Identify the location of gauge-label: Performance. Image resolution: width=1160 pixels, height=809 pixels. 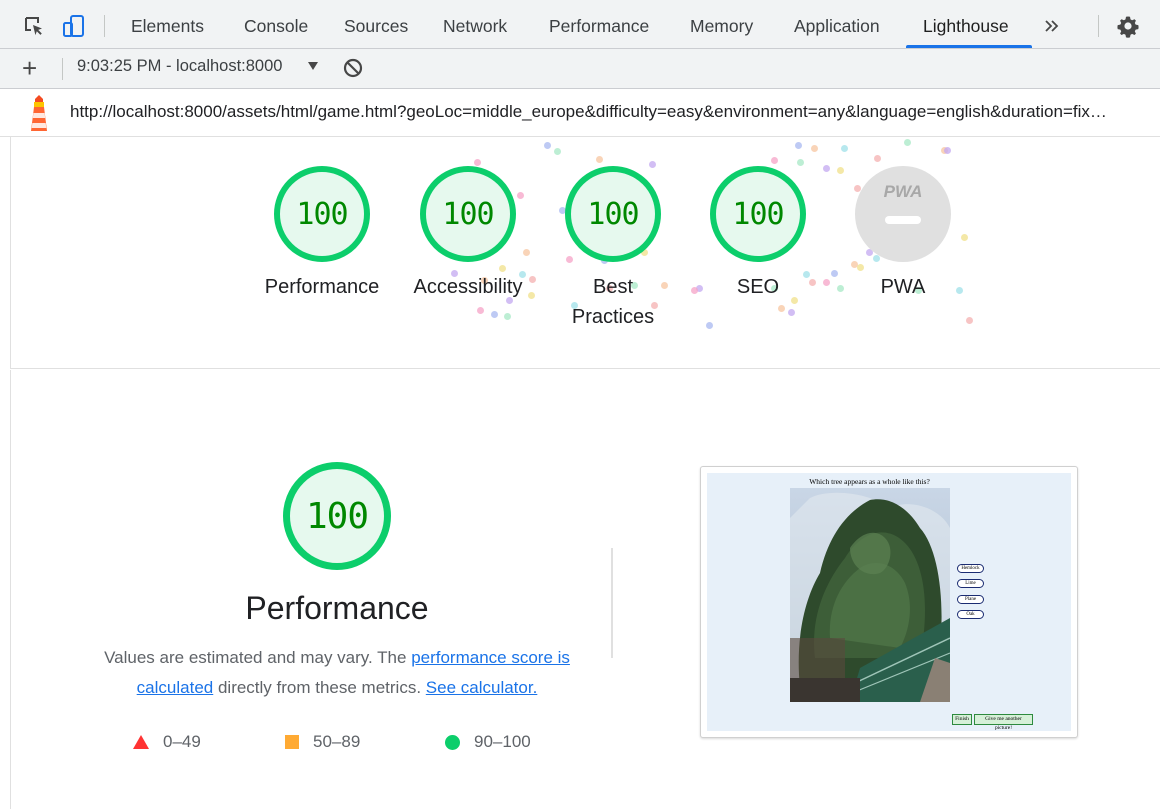
(322, 287).